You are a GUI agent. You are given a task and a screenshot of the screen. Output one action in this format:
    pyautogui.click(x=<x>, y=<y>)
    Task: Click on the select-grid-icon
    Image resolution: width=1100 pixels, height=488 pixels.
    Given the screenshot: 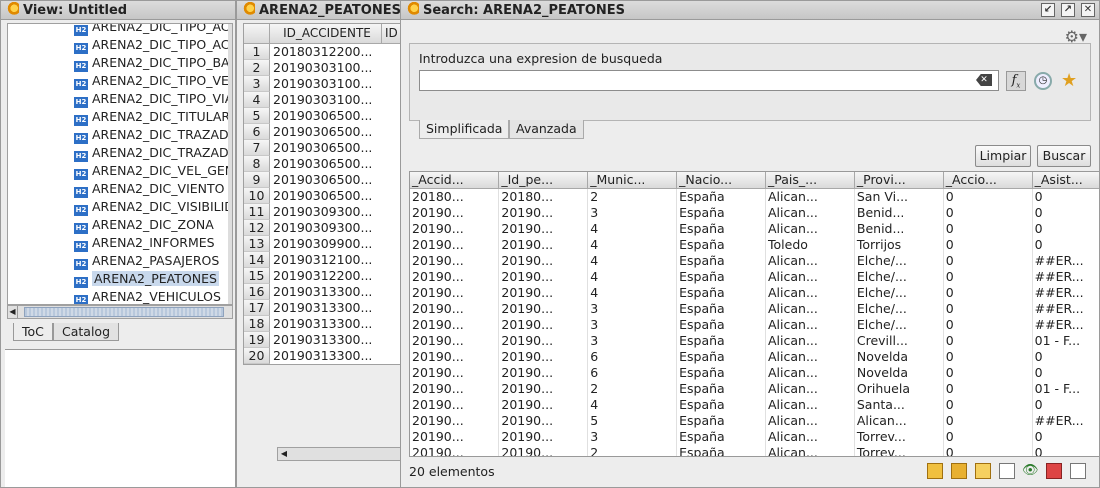 What is the action you would take?
    pyautogui.click(x=935, y=471)
    